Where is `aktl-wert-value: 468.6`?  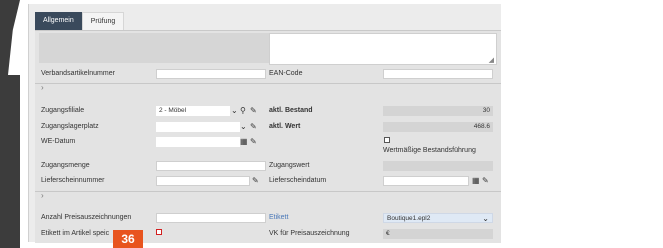
aktl-wert-value: 468.6 is located at coordinates (438, 127).